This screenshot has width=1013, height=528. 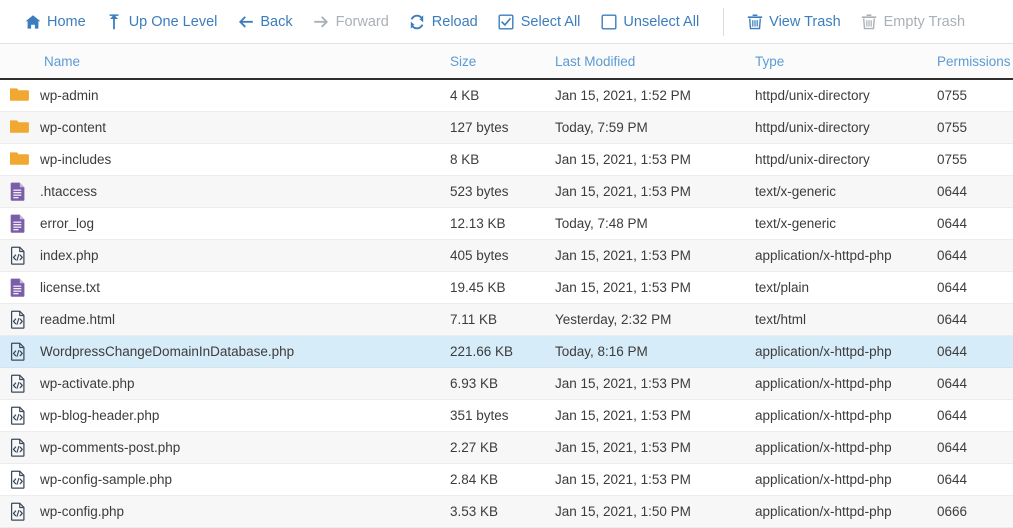 What do you see at coordinates (106, 479) in the screenshot?
I see `file-name-label: wp-config-sample.php` at bounding box center [106, 479].